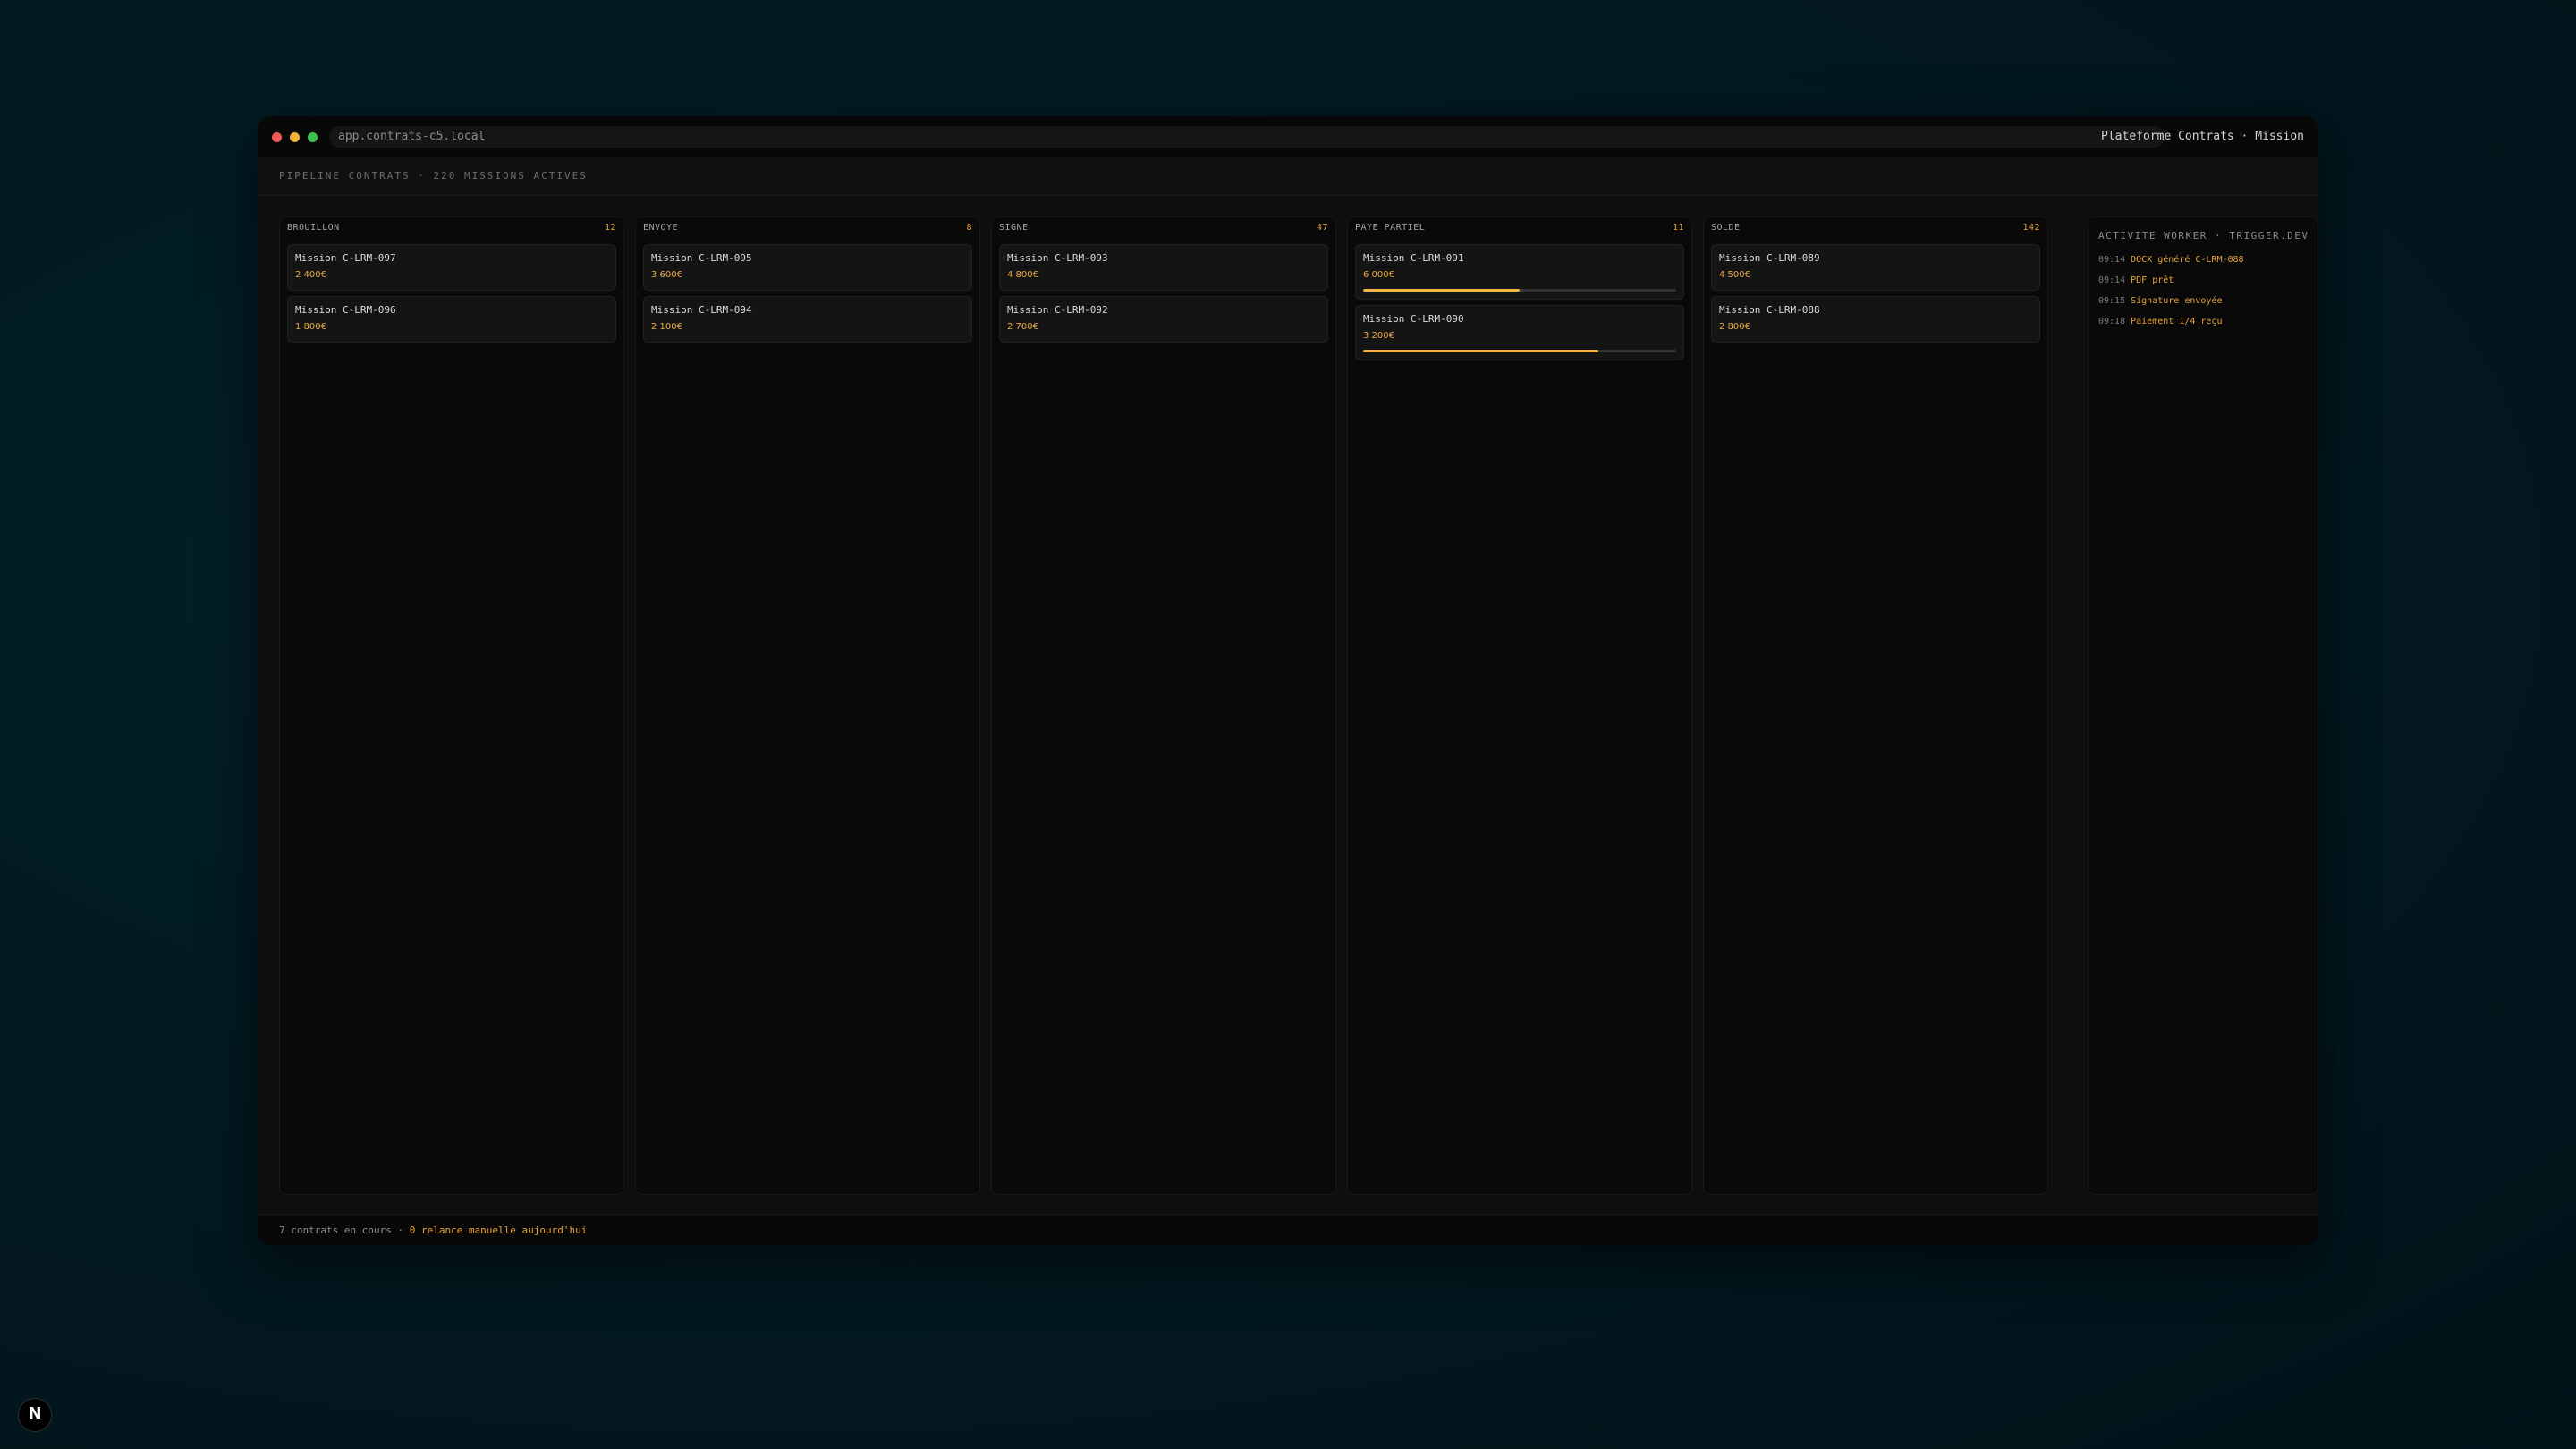 The width and height of the screenshot is (2576, 1449). What do you see at coordinates (1726, 228) in the screenshot?
I see `column-title: SOLDE` at bounding box center [1726, 228].